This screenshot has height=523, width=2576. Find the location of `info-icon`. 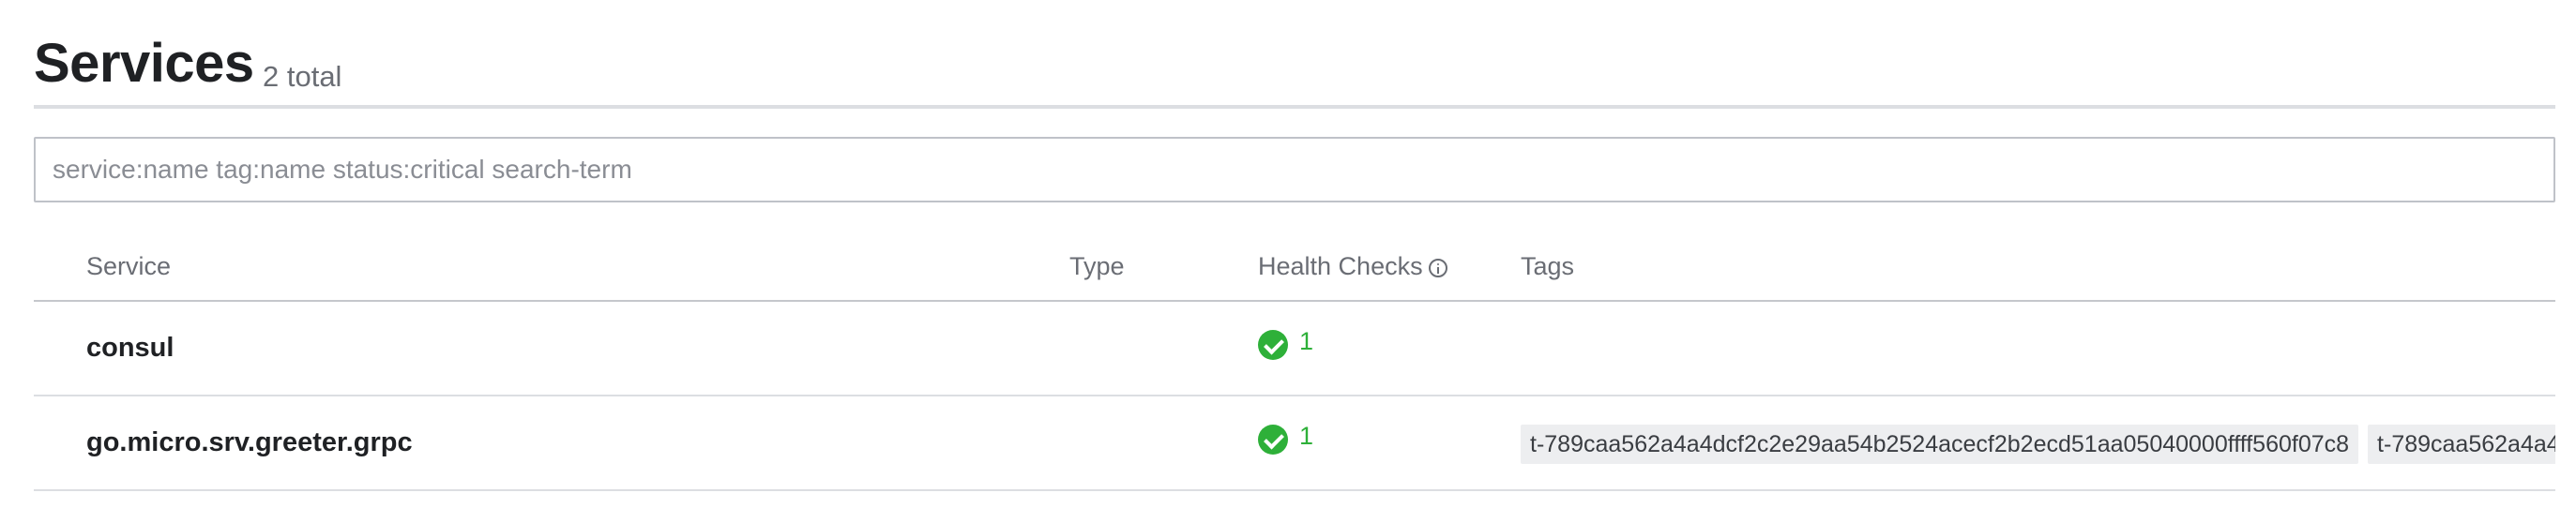

info-icon is located at coordinates (1437, 268).